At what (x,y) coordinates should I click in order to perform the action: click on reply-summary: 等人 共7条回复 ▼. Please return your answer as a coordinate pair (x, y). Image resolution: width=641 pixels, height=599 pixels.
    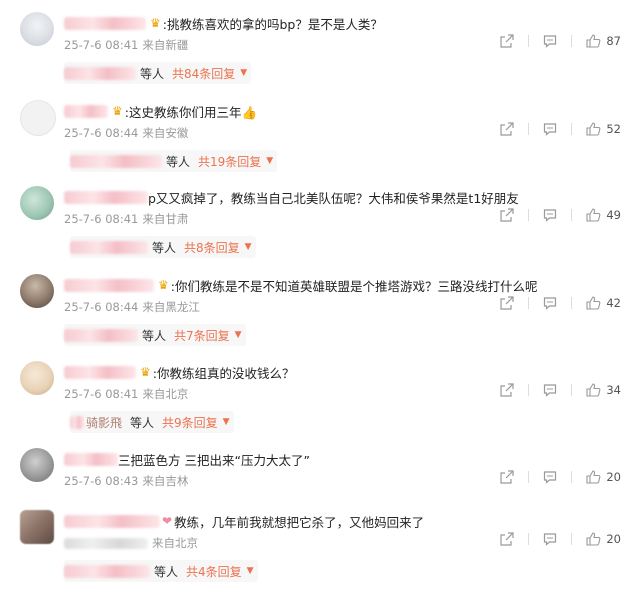
    Looking at the image, I should click on (155, 335).